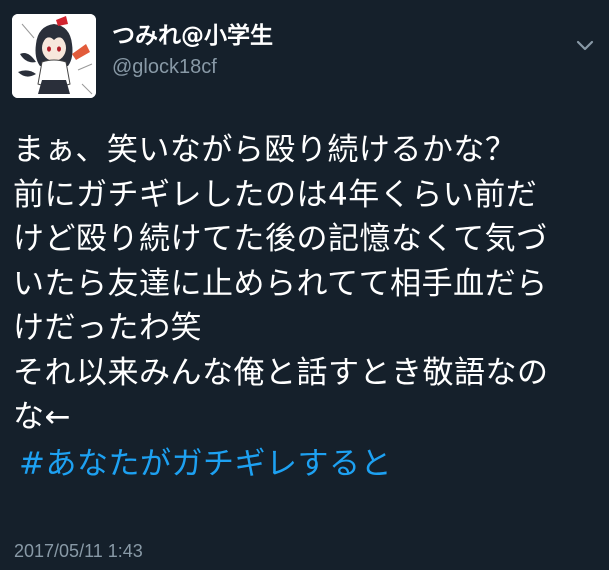 This screenshot has height=570, width=609. What do you see at coordinates (275, 194) in the screenshot?
I see `tweet-text-line: 前にガチギレしたのは4年くらい前だ` at bounding box center [275, 194].